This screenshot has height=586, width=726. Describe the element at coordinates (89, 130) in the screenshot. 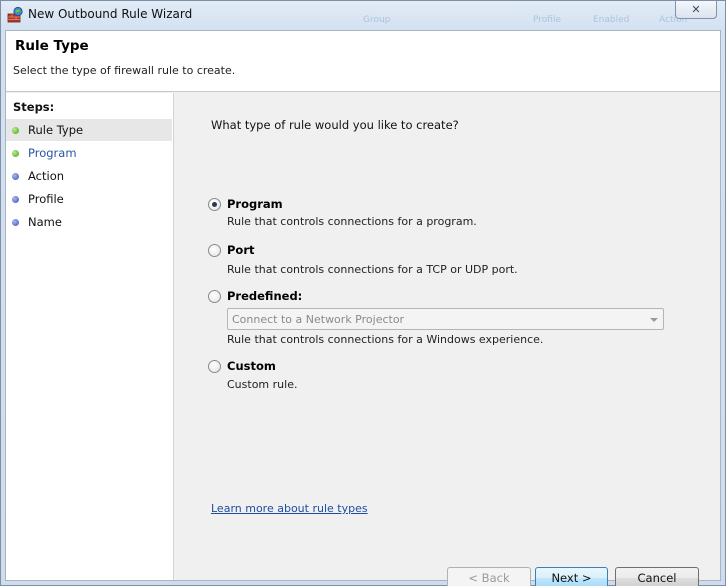

I see `step-rule-type: Rule Type` at that location.